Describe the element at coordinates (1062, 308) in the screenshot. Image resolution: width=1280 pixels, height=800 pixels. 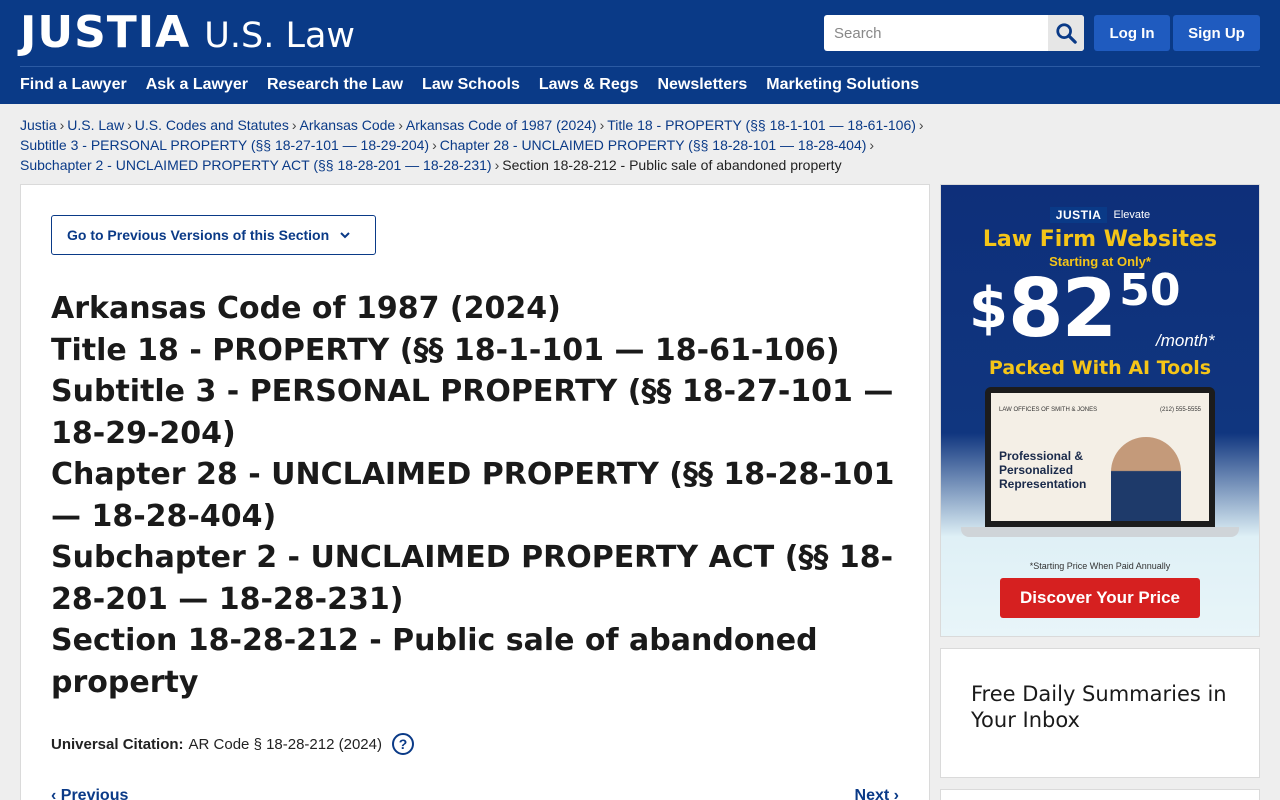
I see `ad-price-whole: 82` at that location.